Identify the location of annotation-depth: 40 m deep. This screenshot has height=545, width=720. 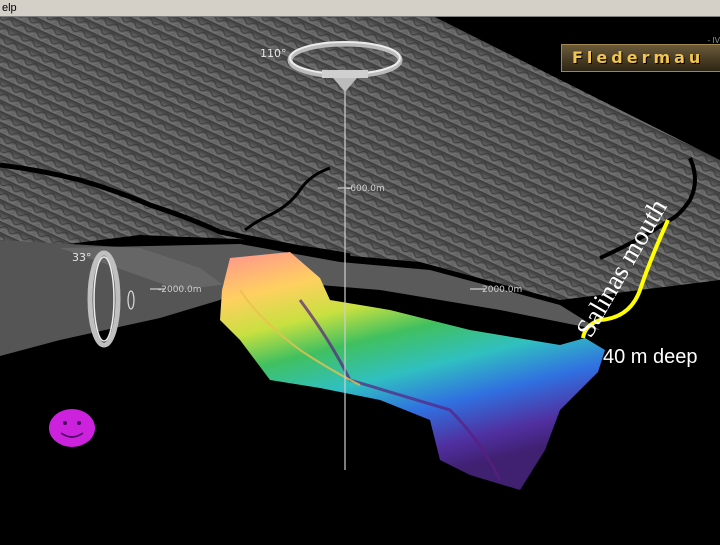
(650, 357).